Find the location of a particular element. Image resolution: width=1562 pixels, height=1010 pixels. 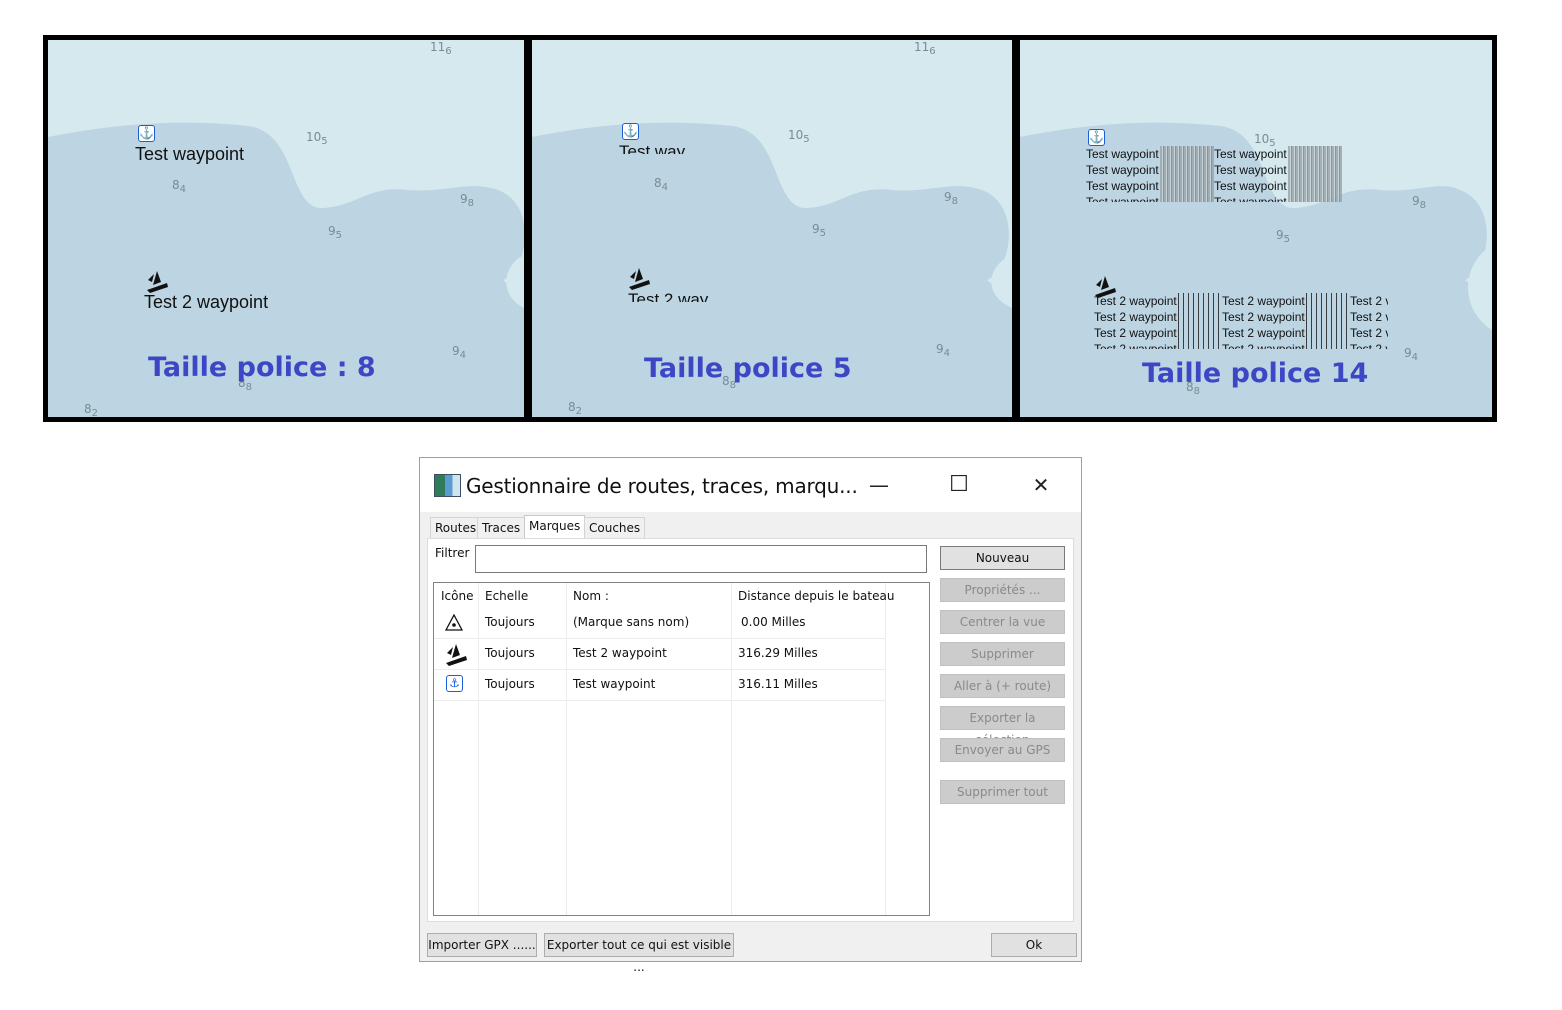

tab-traces: Traces is located at coordinates (501, 527).